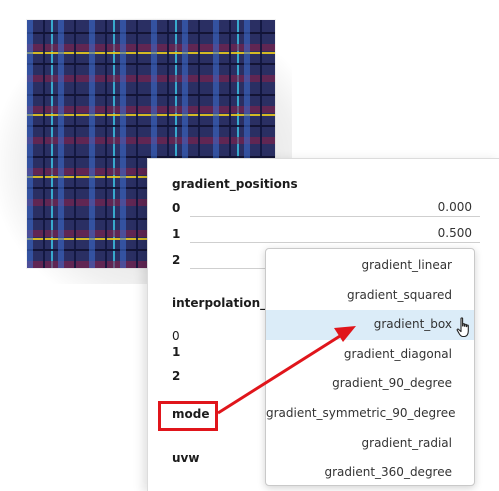 This screenshot has height=491, width=499. What do you see at coordinates (370, 325) in the screenshot?
I see `option-gradient-box: gradient_box` at bounding box center [370, 325].